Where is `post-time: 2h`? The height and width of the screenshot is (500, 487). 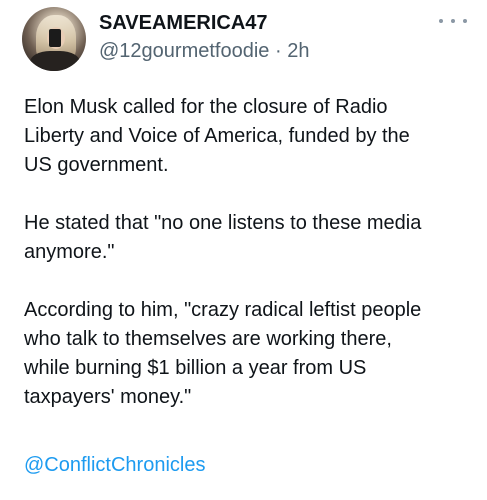
post-time: 2h is located at coordinates (298, 51).